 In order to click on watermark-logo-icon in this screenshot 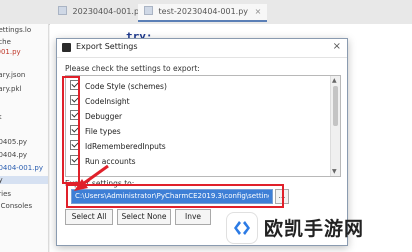, I will do `click(242, 228)`.